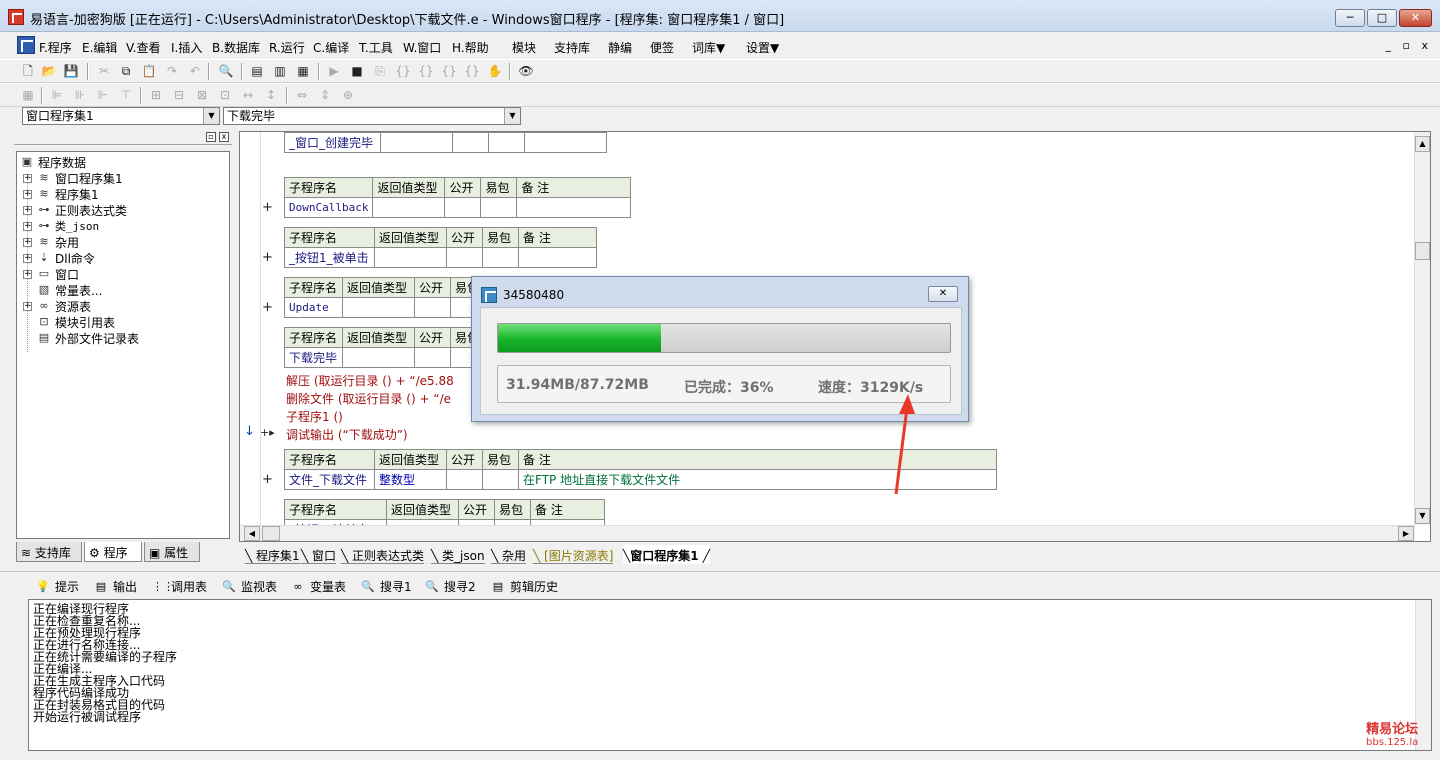  I want to click on tab-search-1: 🔍 搜寻1, so click(386, 586).